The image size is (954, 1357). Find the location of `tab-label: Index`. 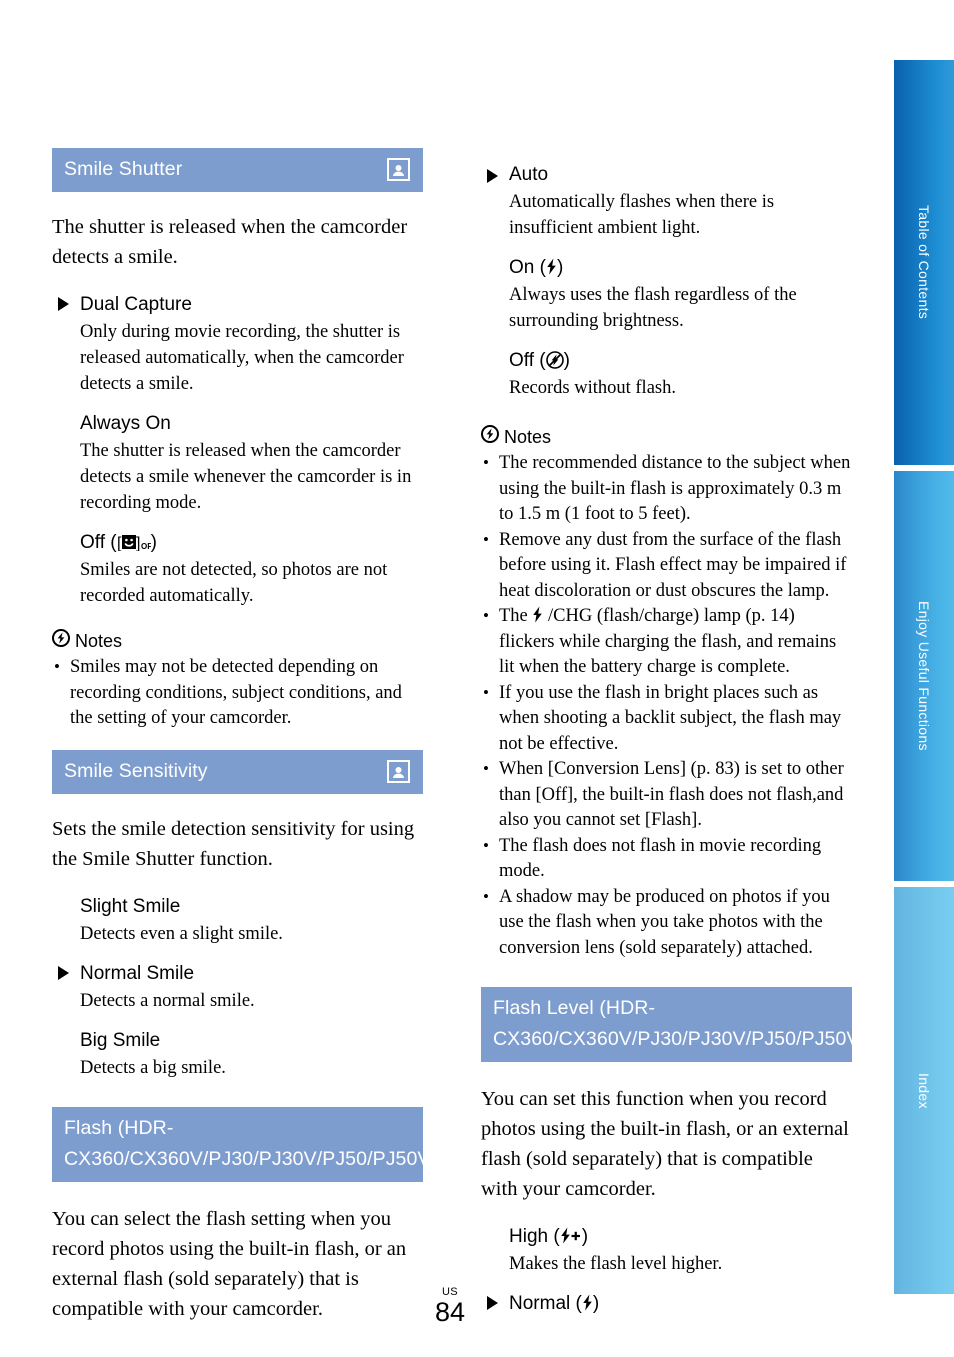

tab-label: Index is located at coordinates (924, 1090).